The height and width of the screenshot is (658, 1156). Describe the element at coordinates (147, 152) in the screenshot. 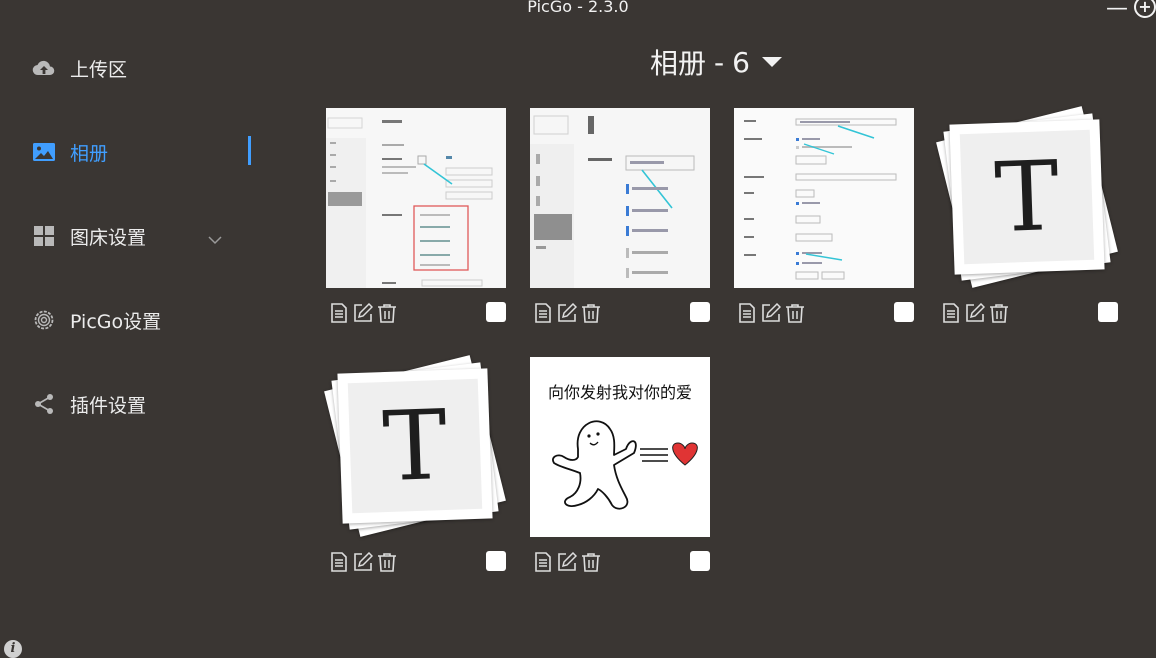

I see `sidebar-item-gallery: 相册` at that location.